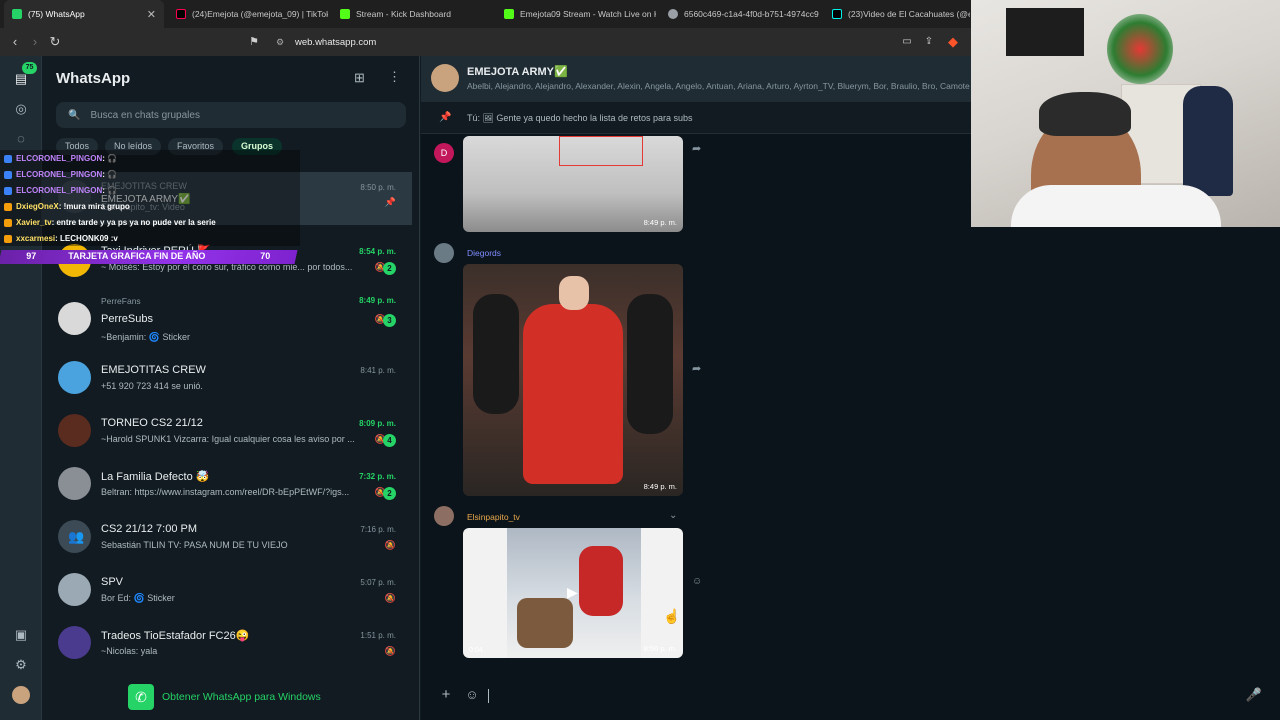 Image resolution: width=1280 pixels, height=720 pixels. Describe the element at coordinates (672, 616) in the screenshot. I see `mouse-cursor-icon: ☝` at that location.